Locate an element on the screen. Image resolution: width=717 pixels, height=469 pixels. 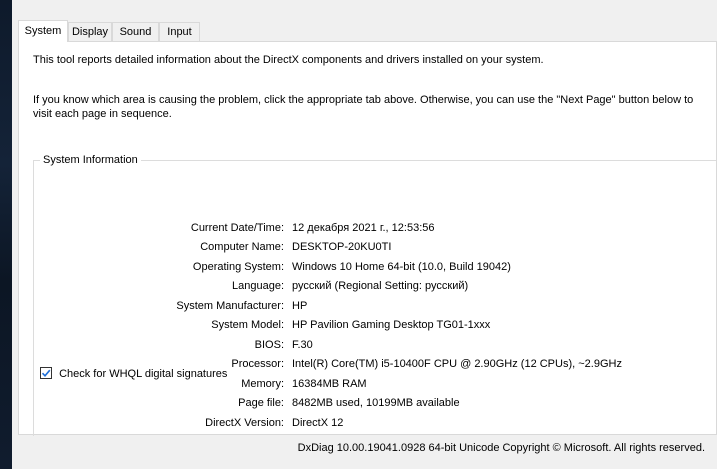
info-value: 8482MB used, 10199MB available is located at coordinates (376, 403).